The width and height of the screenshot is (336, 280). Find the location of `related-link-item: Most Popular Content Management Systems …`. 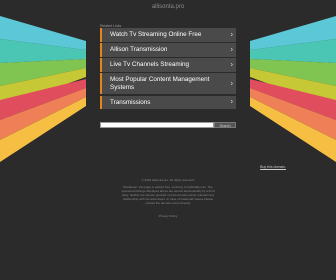

related-link-item: Most Popular Content Management Systems … is located at coordinates (168, 83).